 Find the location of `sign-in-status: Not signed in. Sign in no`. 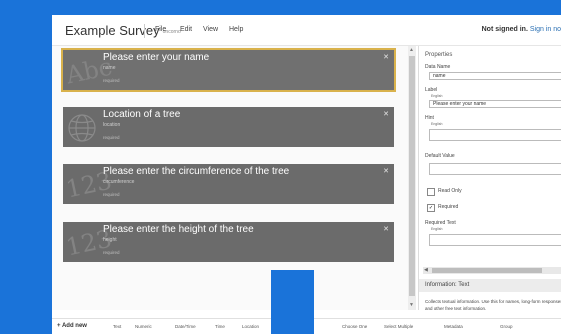

sign-in-status: Not signed in. Sign in no is located at coordinates (521, 29).